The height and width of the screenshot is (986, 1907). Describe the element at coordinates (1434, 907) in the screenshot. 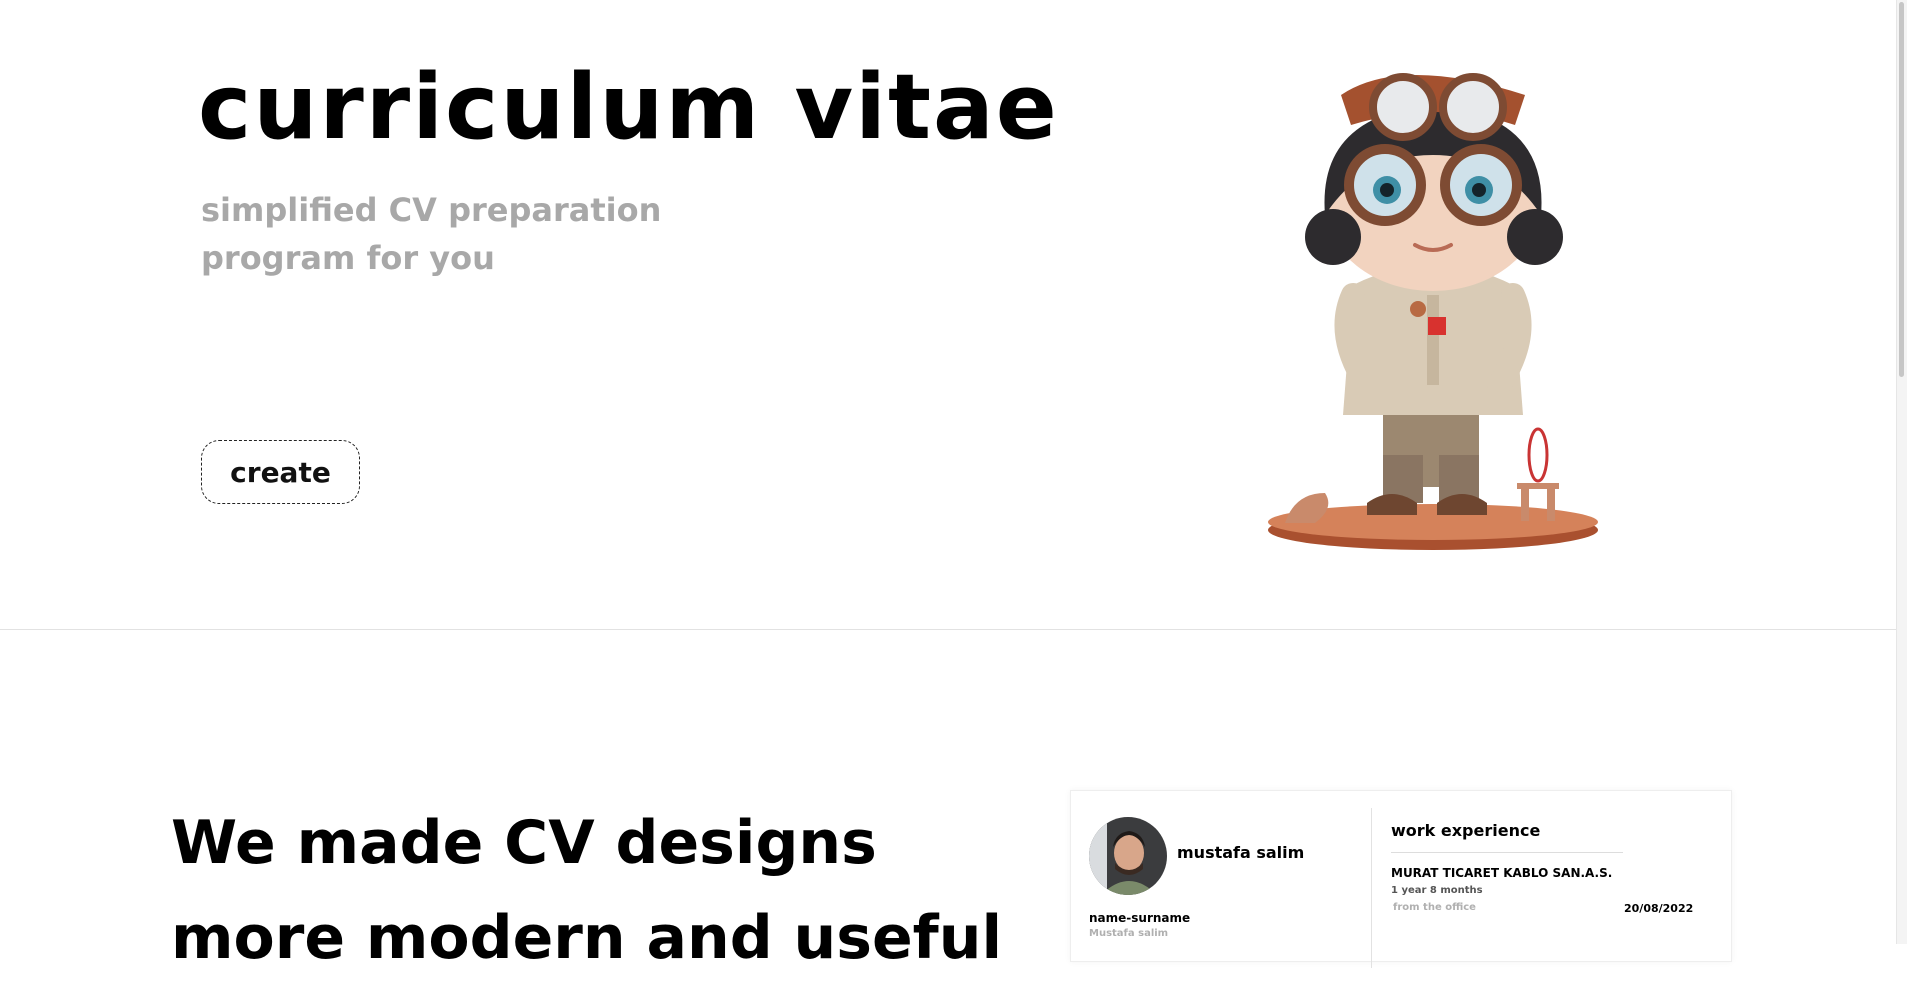

I see `work-location: from the office` at that location.